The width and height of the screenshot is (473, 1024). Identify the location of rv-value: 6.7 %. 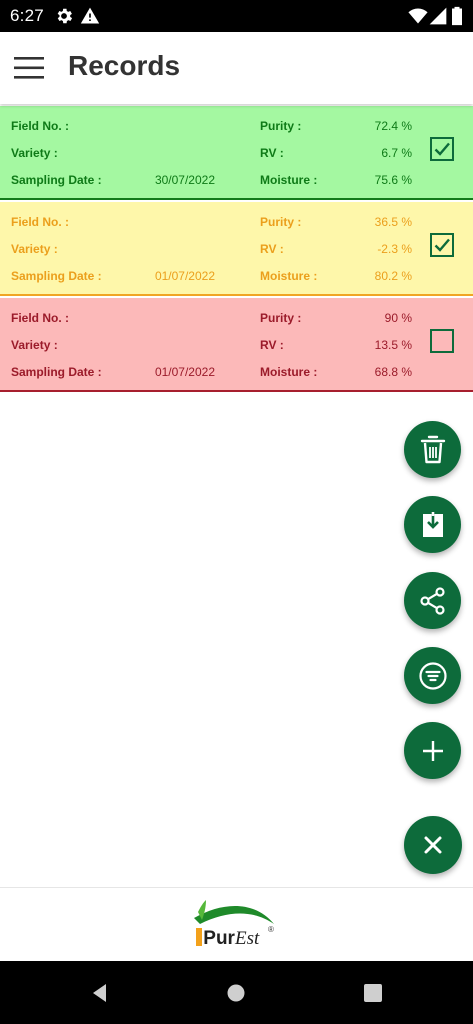
(396, 153).